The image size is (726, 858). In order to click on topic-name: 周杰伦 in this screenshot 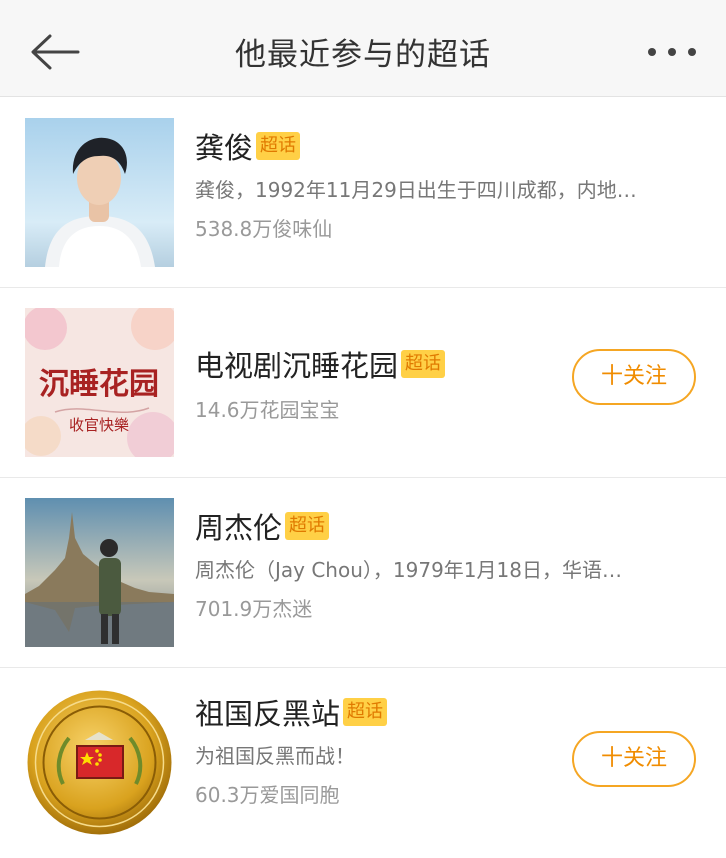, I will do `click(238, 526)`.